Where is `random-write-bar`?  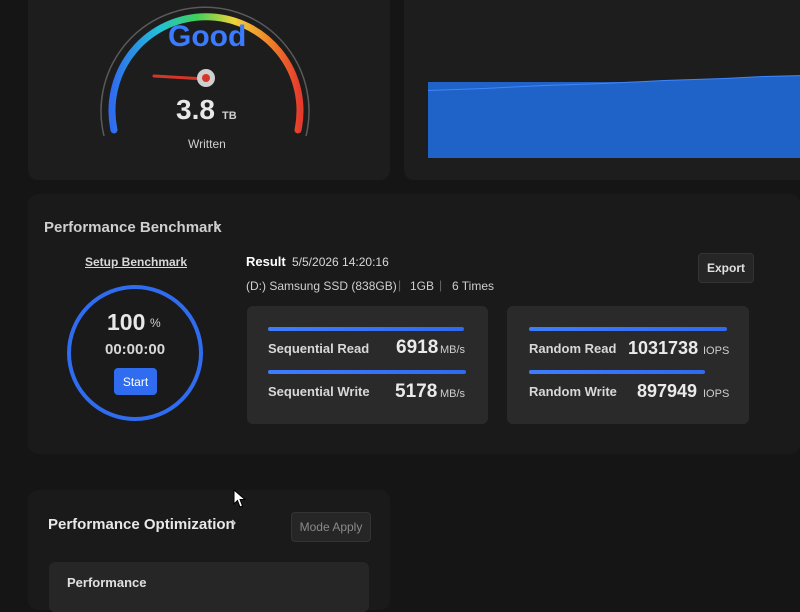 random-write-bar is located at coordinates (617, 372).